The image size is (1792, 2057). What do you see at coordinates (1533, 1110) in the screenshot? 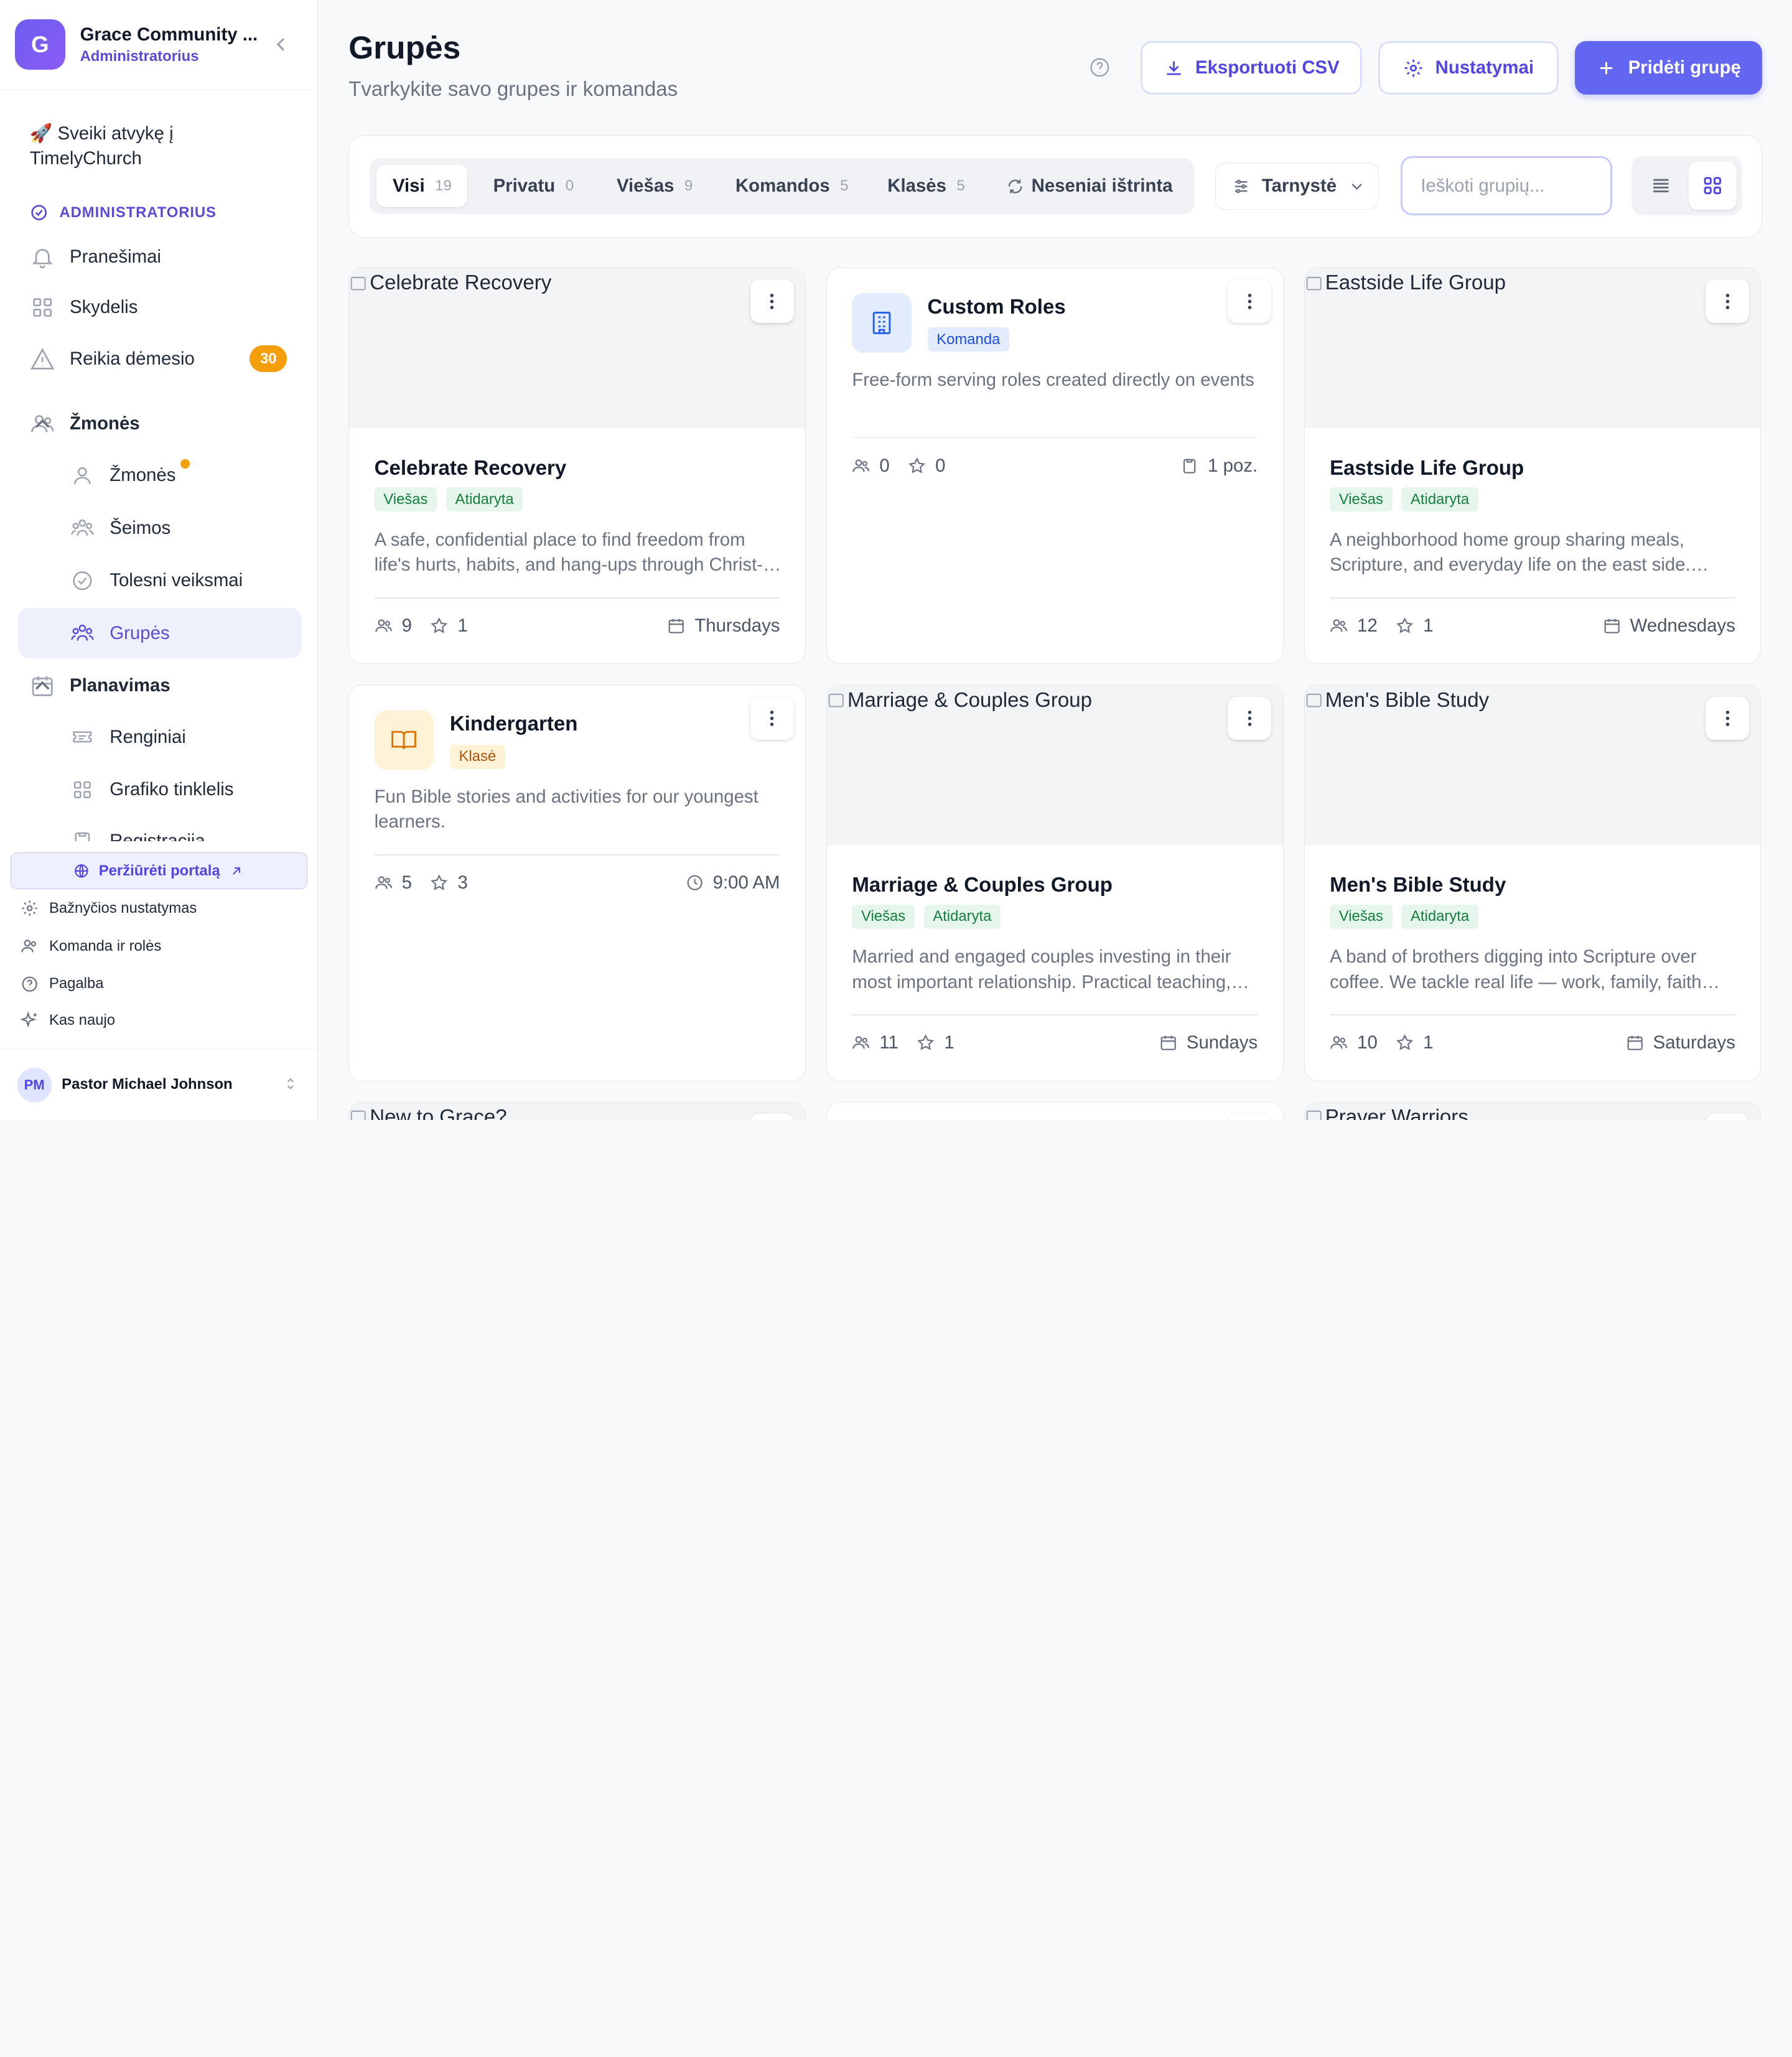
I see `group-card: Prayer Warriors` at bounding box center [1533, 1110].